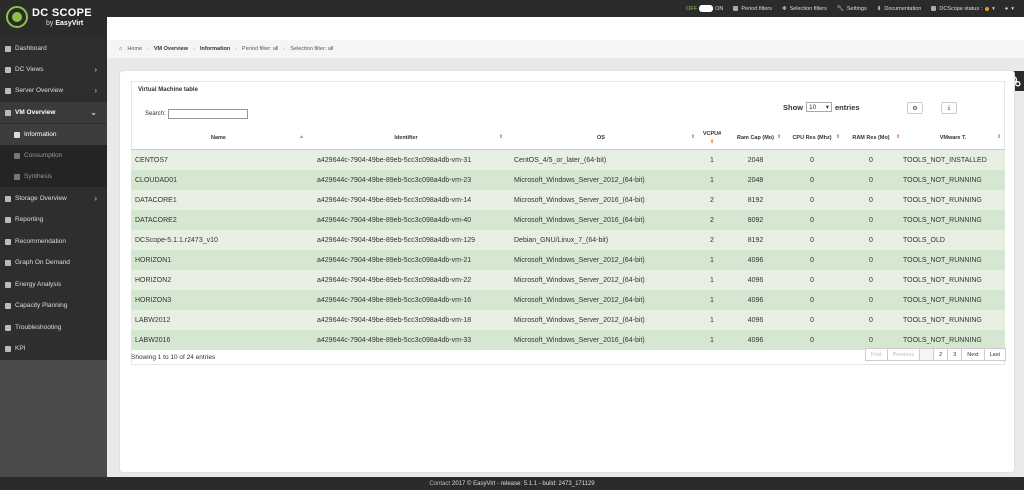  What do you see at coordinates (899, 9) in the screenshot?
I see `documentation-link: ⬇ Documentation` at bounding box center [899, 9].